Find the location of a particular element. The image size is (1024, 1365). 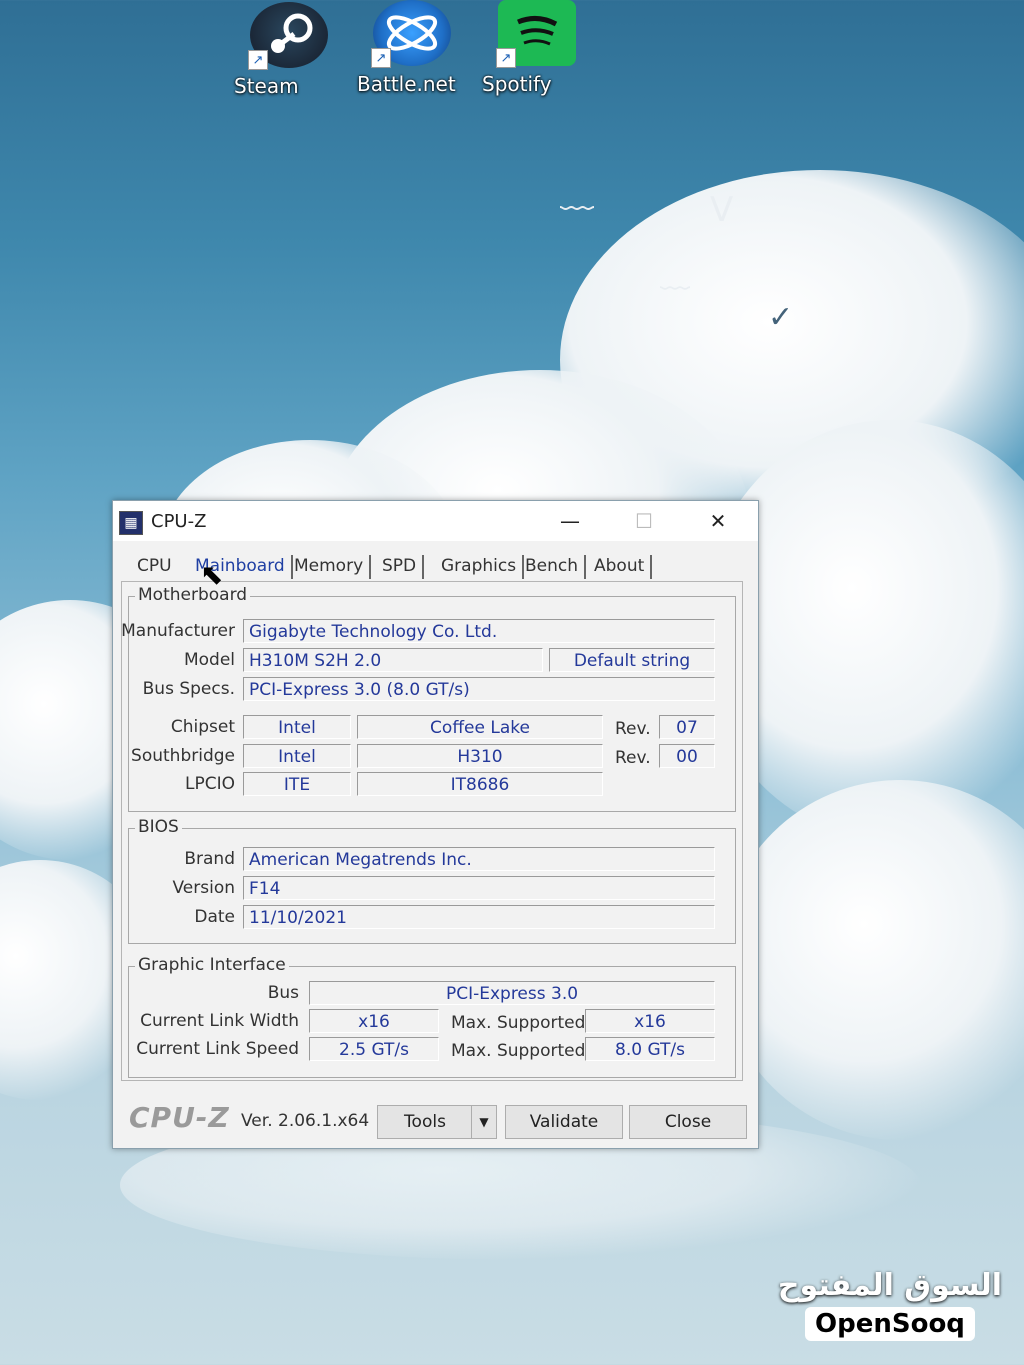

tab-memory: Memory is located at coordinates (331, 565).